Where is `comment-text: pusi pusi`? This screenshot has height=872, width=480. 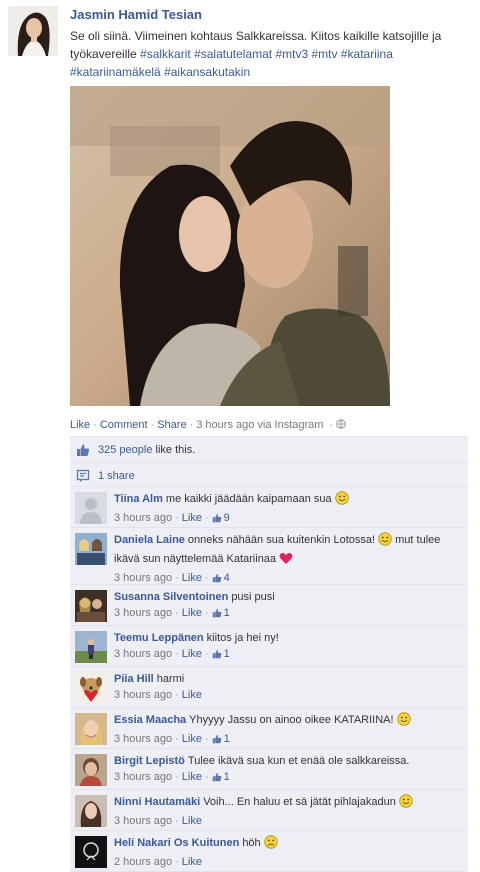 comment-text: pusi pusi is located at coordinates (253, 597).